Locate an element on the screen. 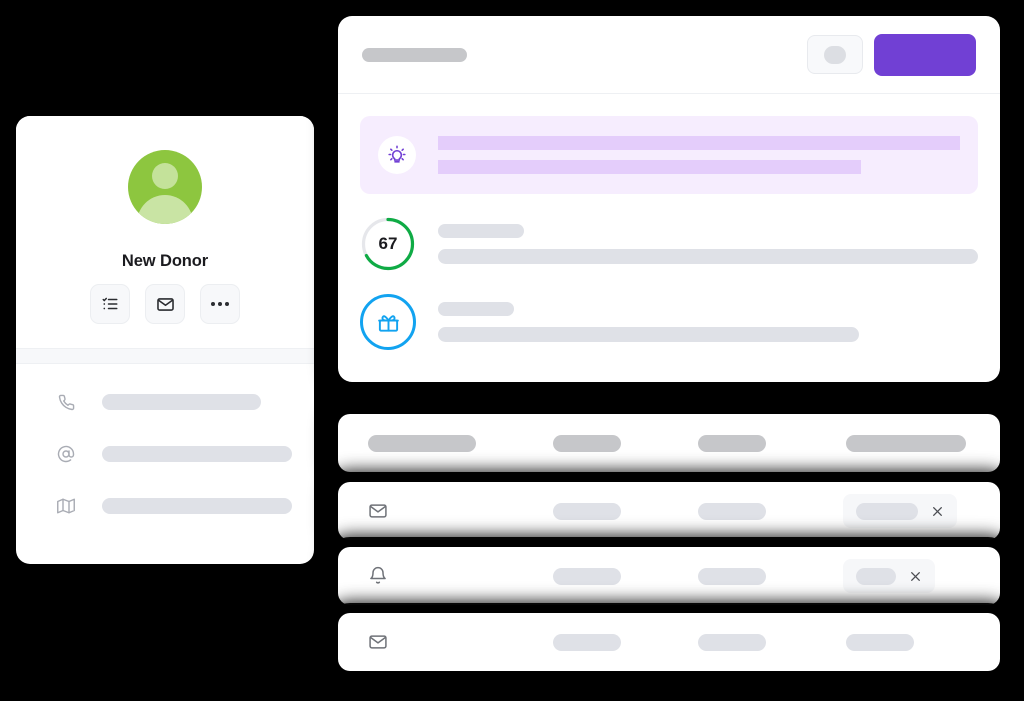  gift-icon is located at coordinates (388, 323).